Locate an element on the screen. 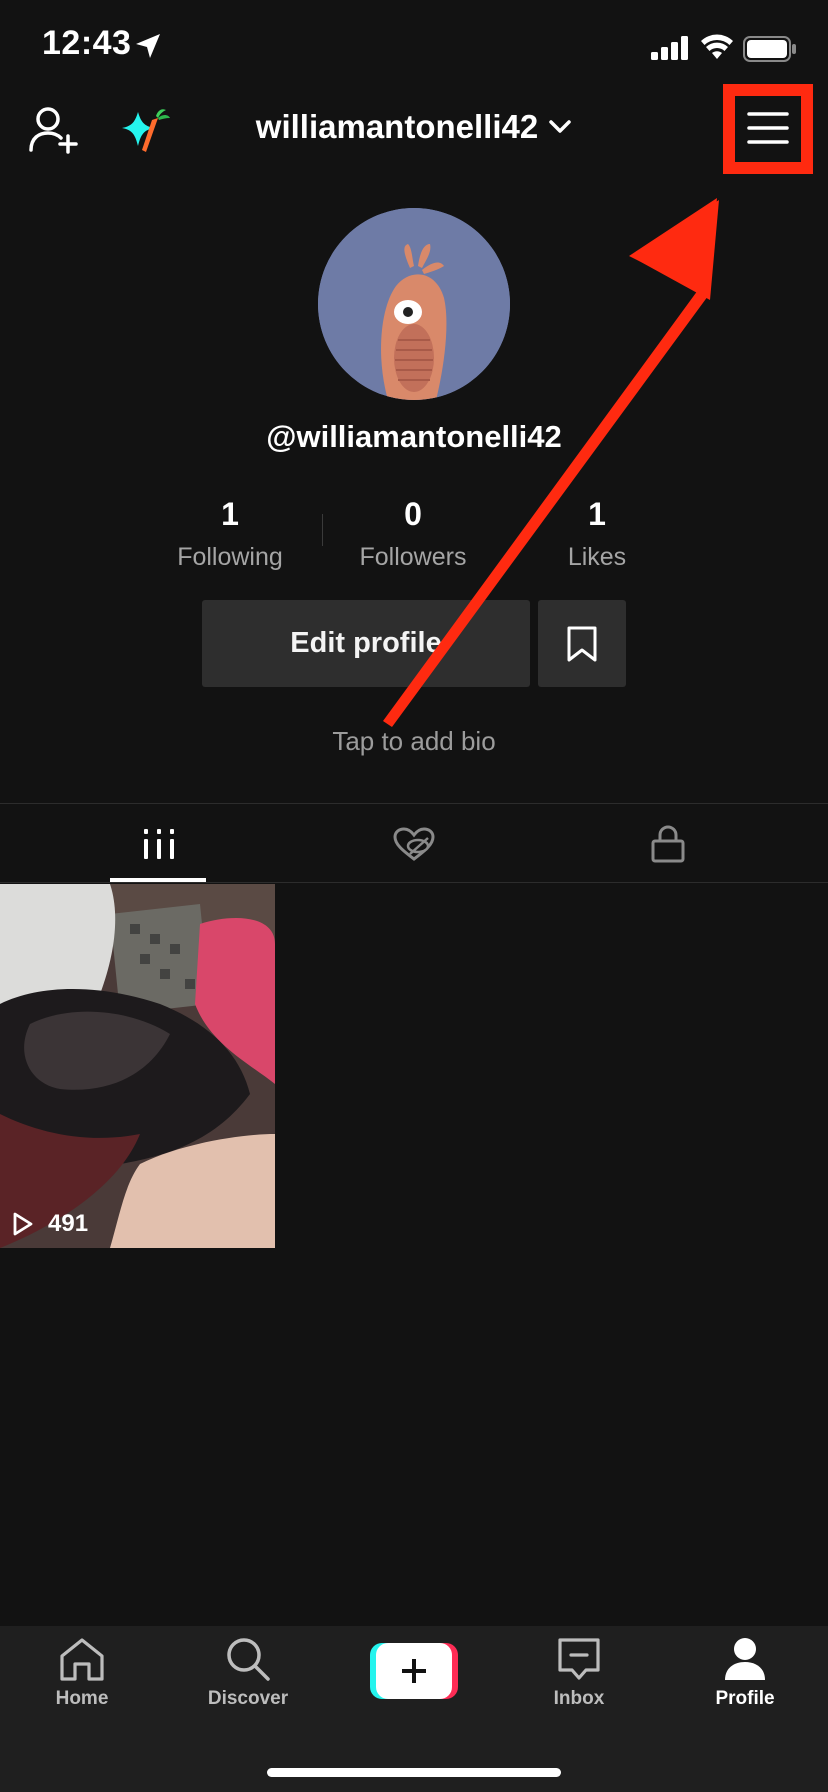 The image size is (828, 1792). avatar is located at coordinates (414, 304).